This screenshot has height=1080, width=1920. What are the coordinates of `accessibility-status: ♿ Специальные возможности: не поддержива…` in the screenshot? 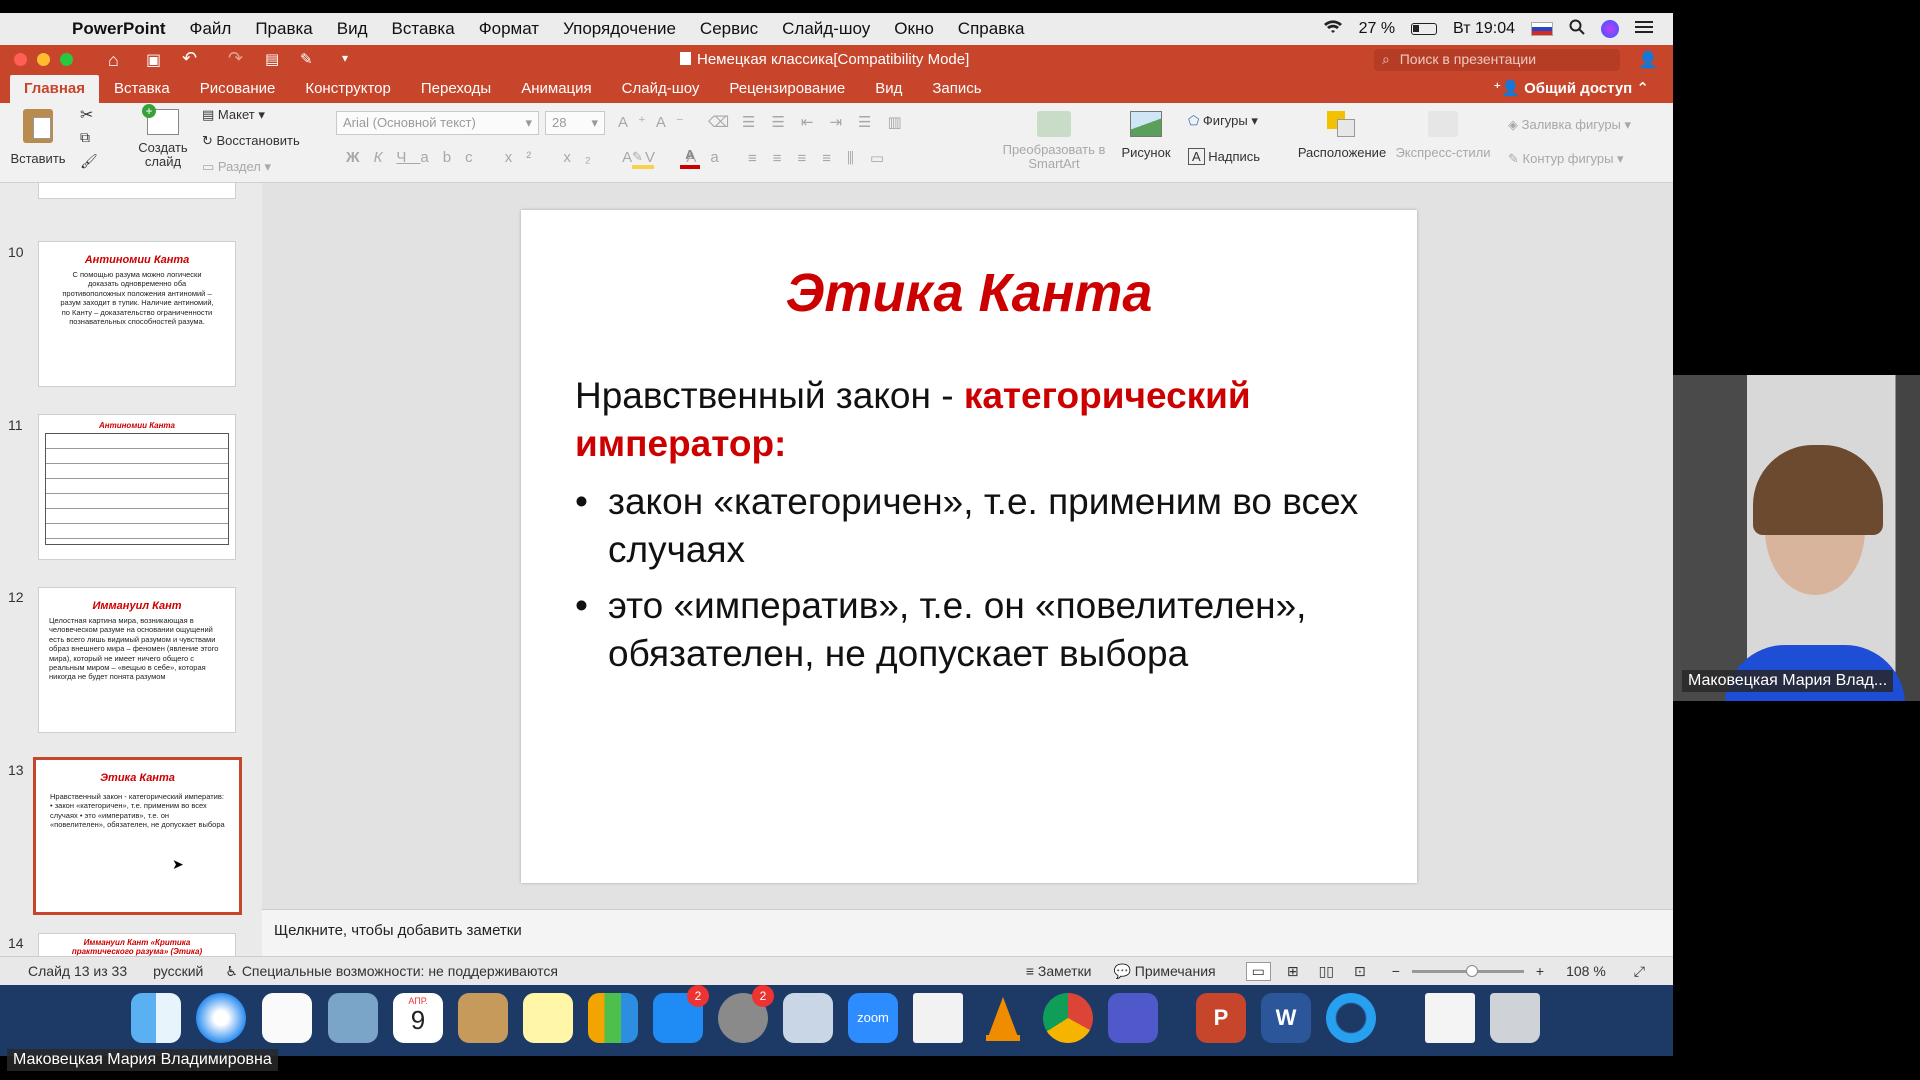 It's located at (391, 971).